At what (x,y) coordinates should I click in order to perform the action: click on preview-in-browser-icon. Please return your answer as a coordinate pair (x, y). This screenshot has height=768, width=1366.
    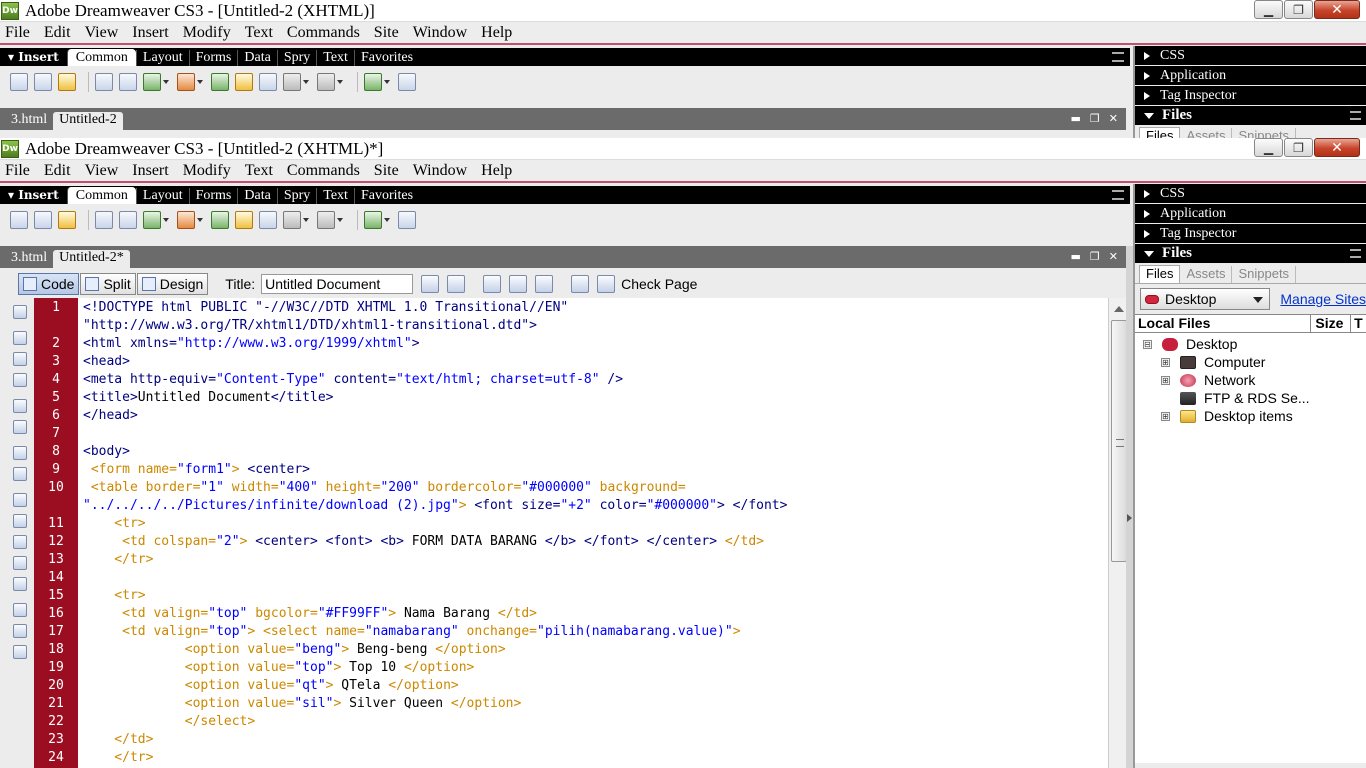
    Looking at the image, I should click on (456, 284).